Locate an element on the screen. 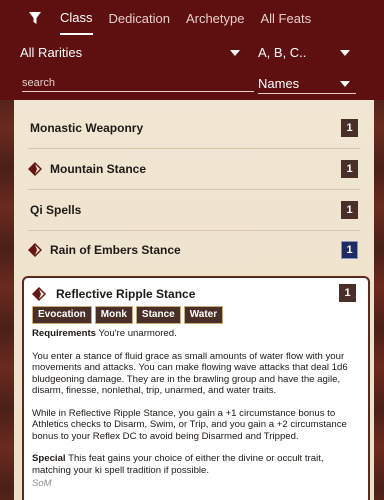  special-label: Special is located at coordinates (49, 458).